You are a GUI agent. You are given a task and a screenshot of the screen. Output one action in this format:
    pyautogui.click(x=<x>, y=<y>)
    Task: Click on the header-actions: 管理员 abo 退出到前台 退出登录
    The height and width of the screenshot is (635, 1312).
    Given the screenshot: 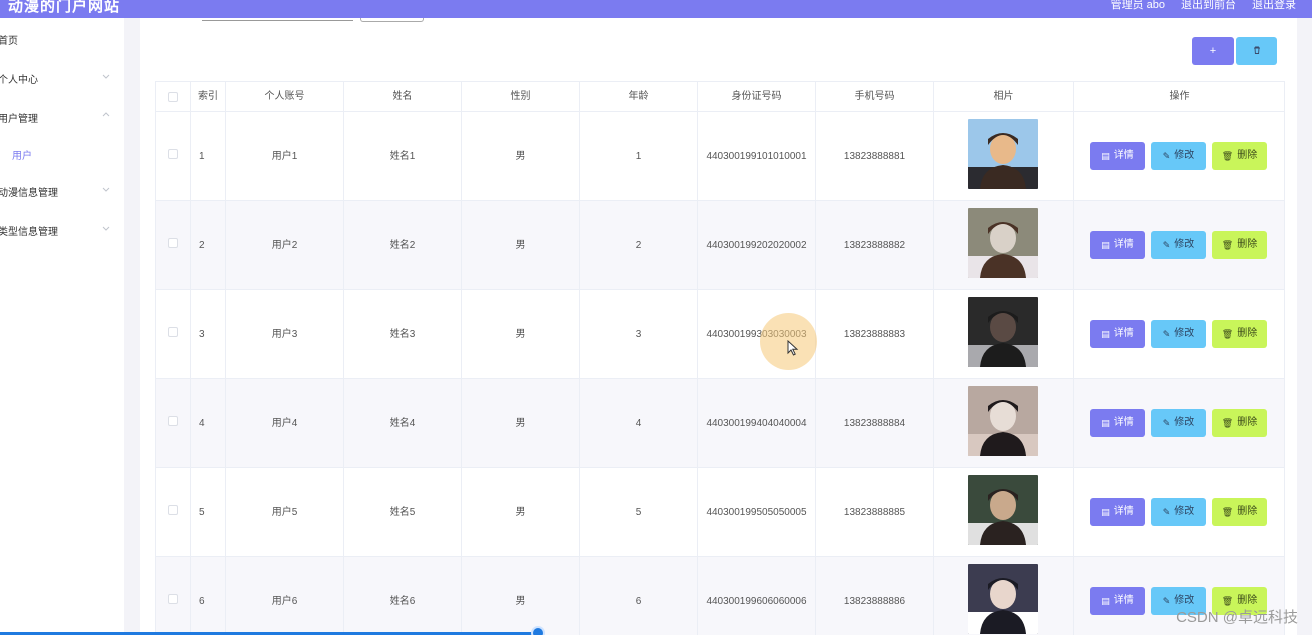 What is the action you would take?
    pyautogui.click(x=1203, y=7)
    